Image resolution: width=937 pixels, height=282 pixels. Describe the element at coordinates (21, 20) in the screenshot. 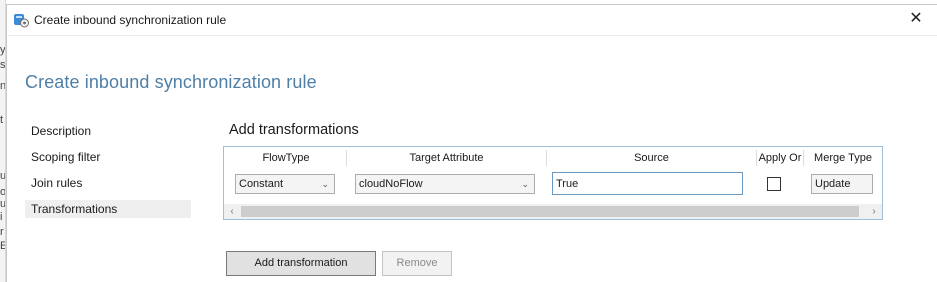

I see `sync-rule-icon` at that location.